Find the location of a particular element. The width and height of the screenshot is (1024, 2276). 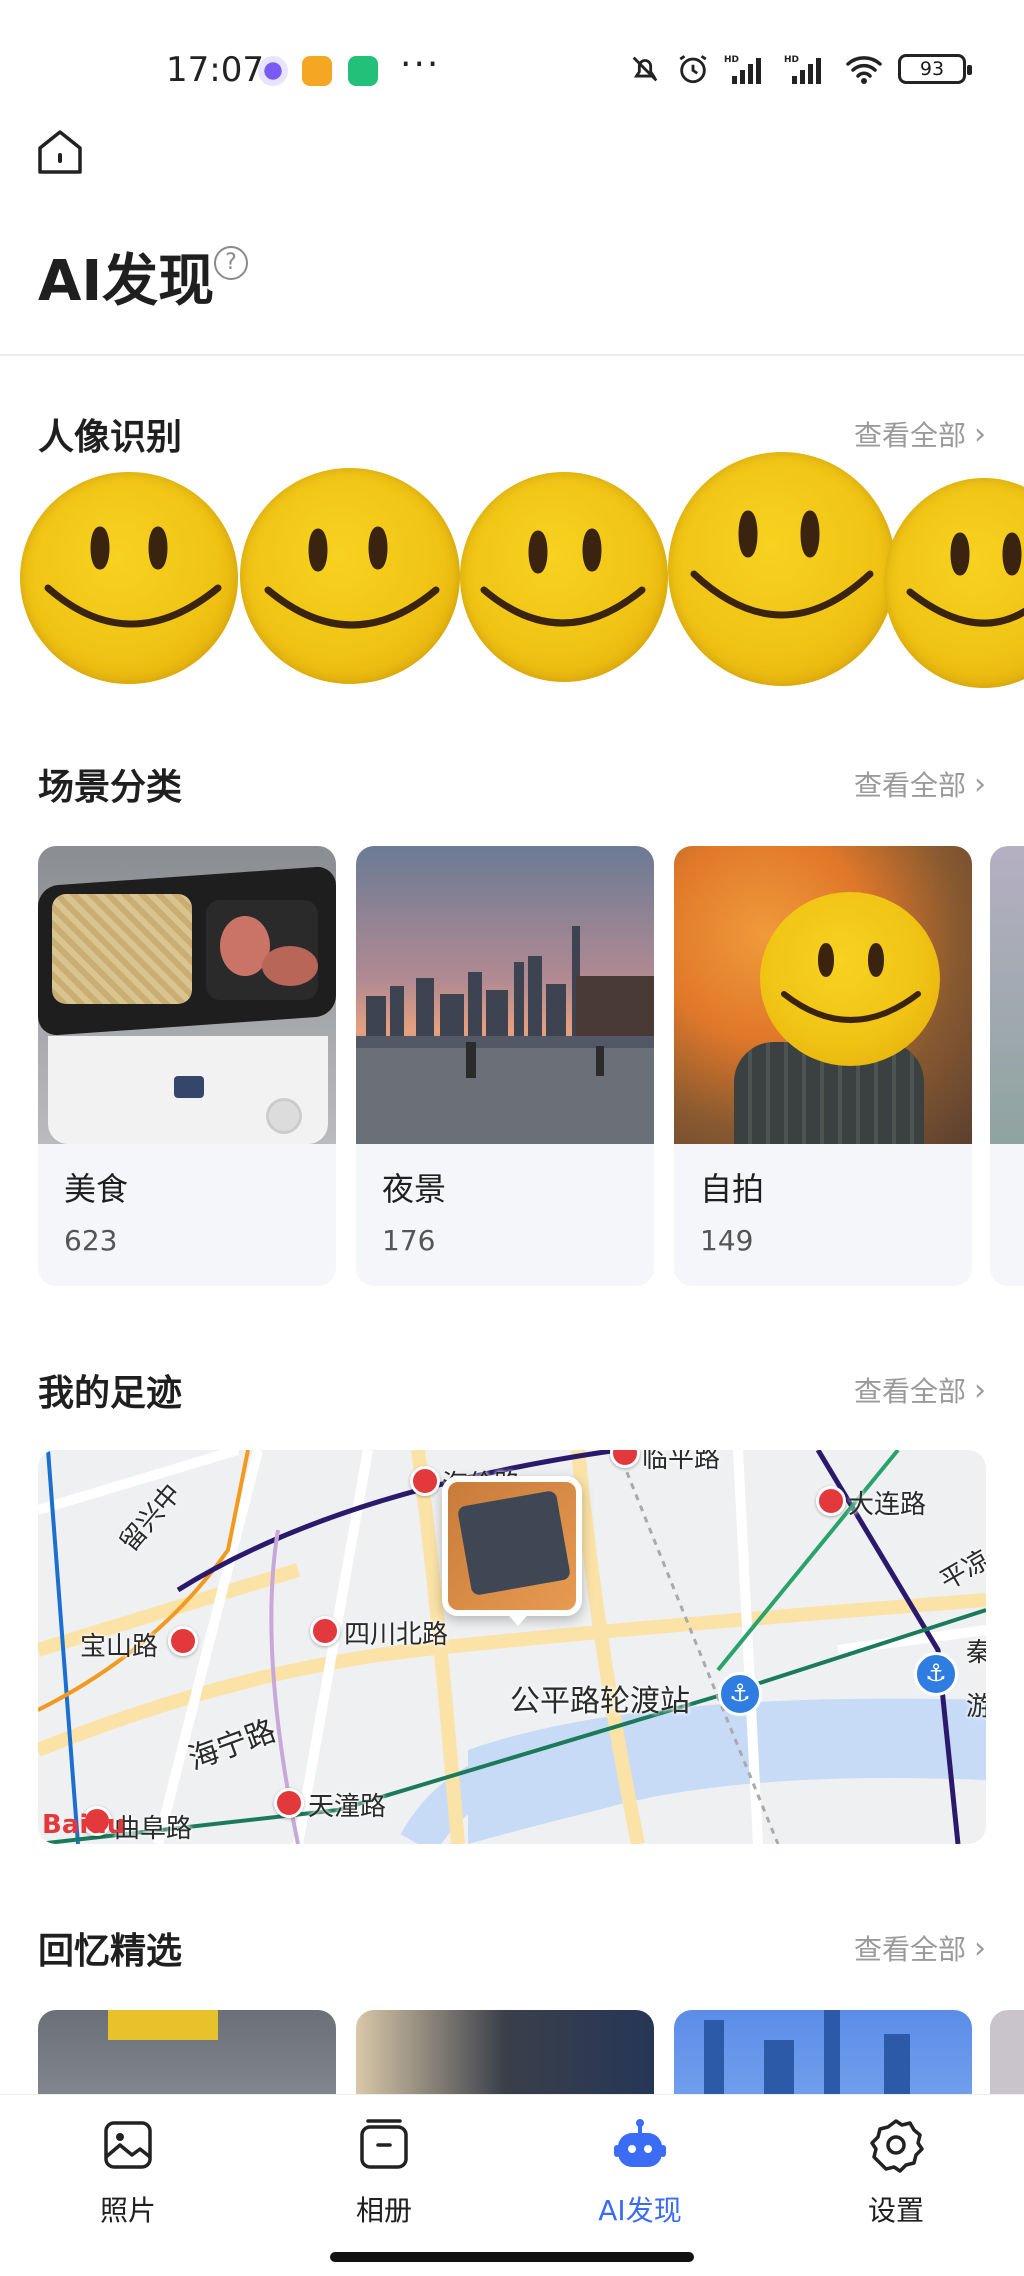

nav-label: 相册 is located at coordinates (383, 2210).